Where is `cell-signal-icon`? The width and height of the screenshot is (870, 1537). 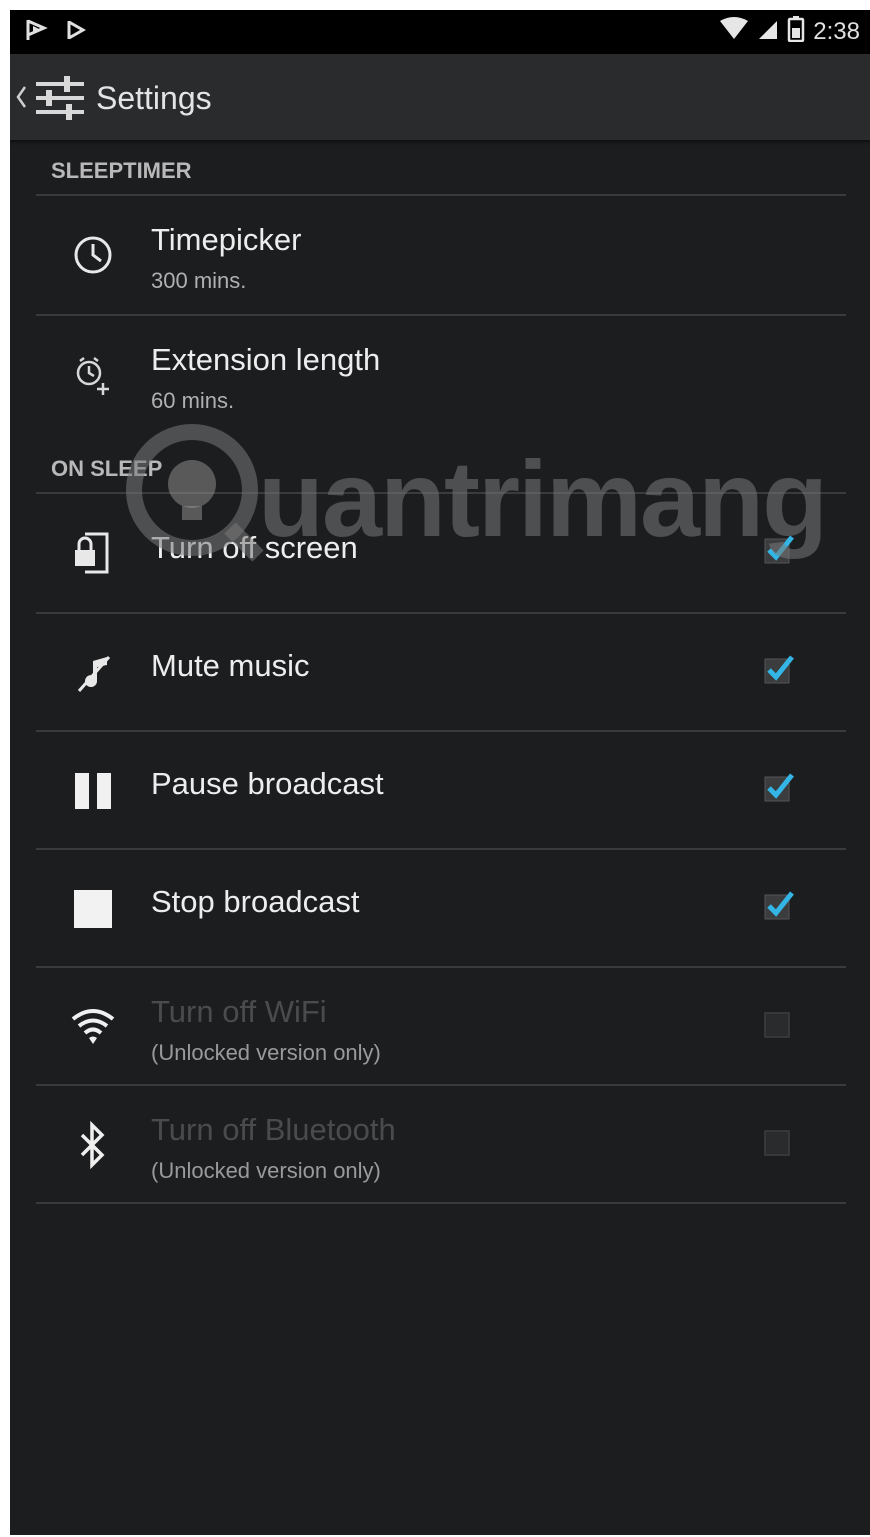
cell-signal-icon is located at coordinates (768, 31).